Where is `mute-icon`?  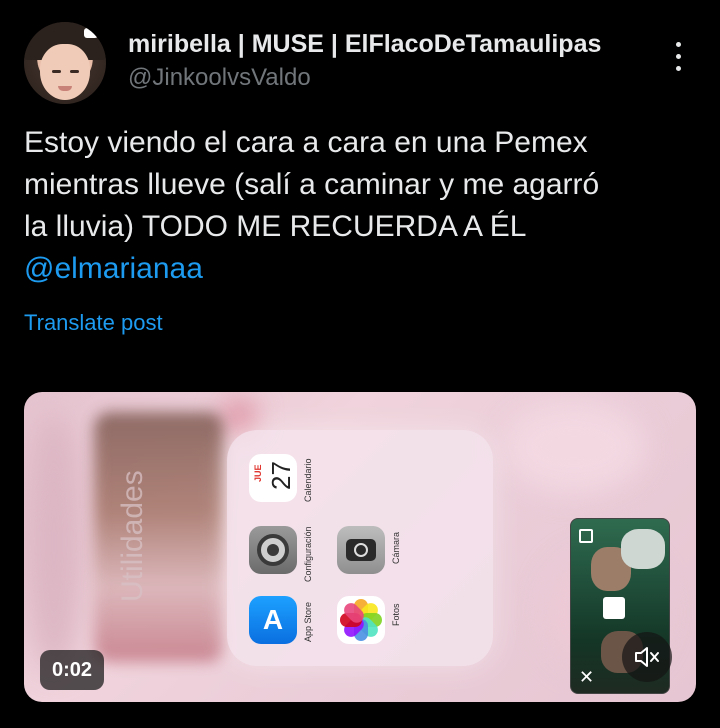
mute-icon is located at coordinates (647, 657).